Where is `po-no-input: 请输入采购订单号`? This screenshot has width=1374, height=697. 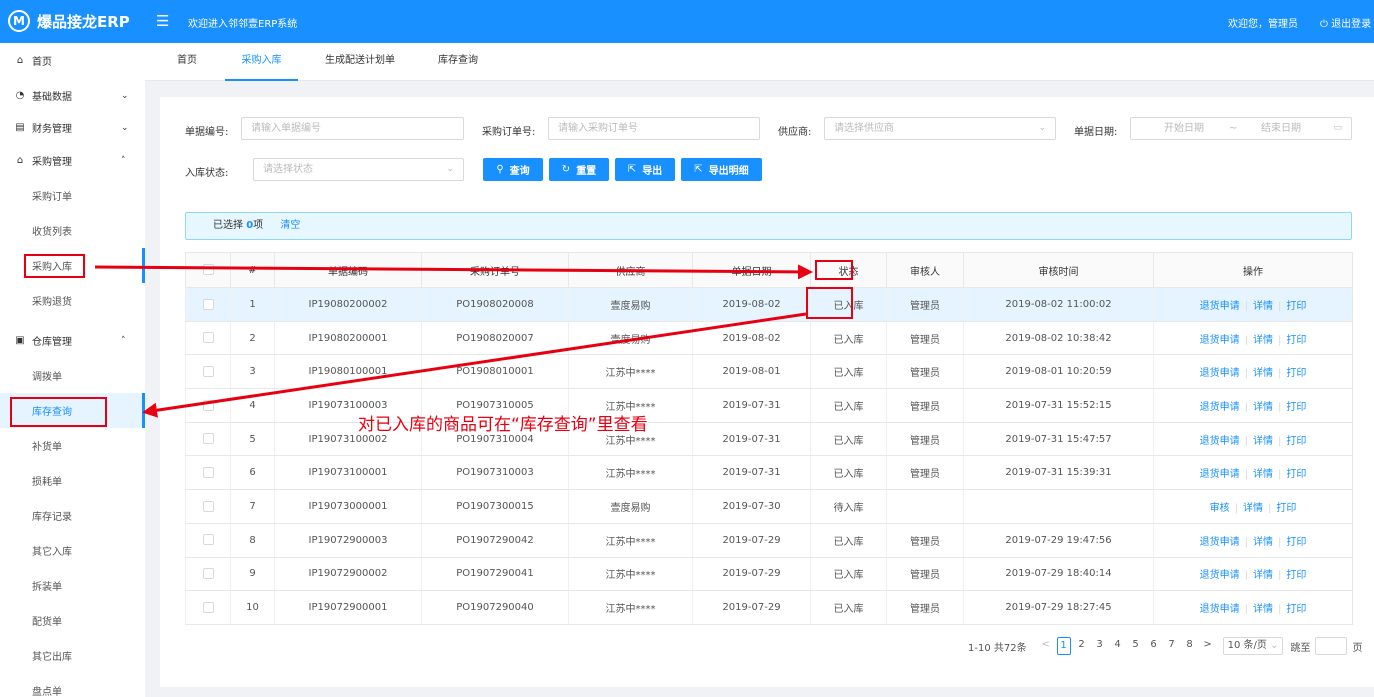
po-no-input: 请输入采购订单号 is located at coordinates (654, 128).